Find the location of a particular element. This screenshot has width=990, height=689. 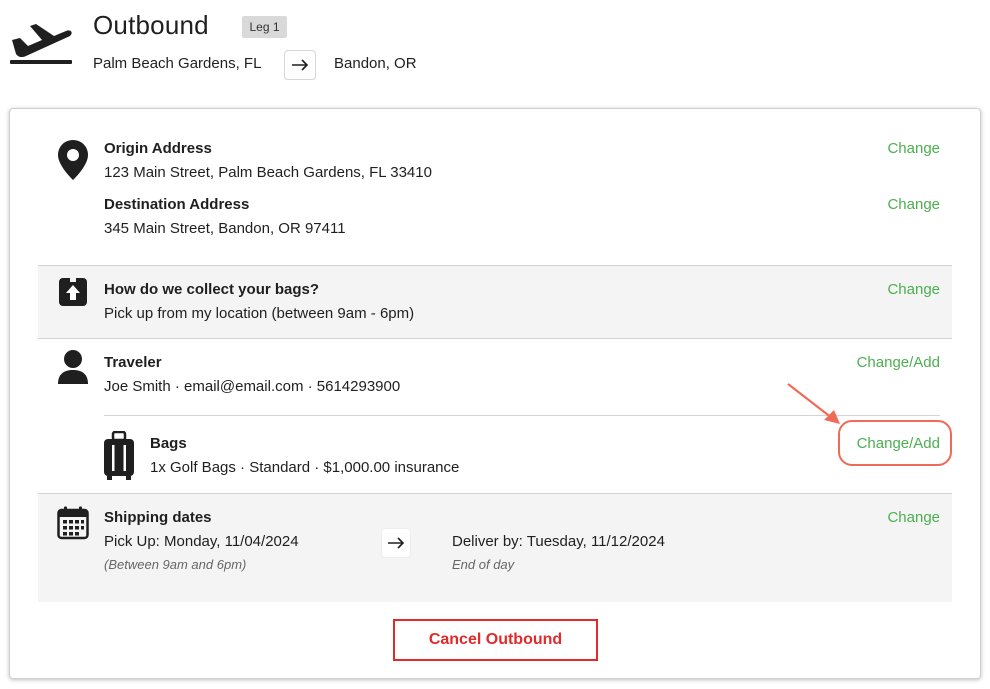

annotation-highlight is located at coordinates (895, 443).